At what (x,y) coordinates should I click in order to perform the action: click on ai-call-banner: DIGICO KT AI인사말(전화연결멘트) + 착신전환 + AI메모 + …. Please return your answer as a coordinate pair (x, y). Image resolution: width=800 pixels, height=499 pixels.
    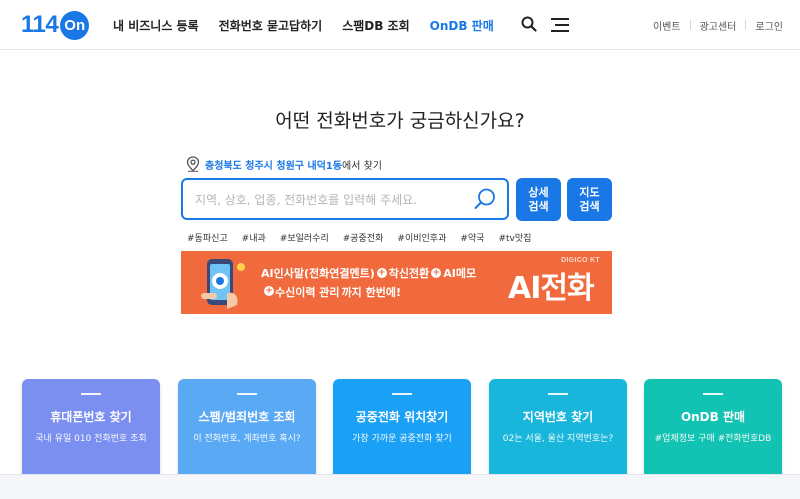
    Looking at the image, I should click on (396, 282).